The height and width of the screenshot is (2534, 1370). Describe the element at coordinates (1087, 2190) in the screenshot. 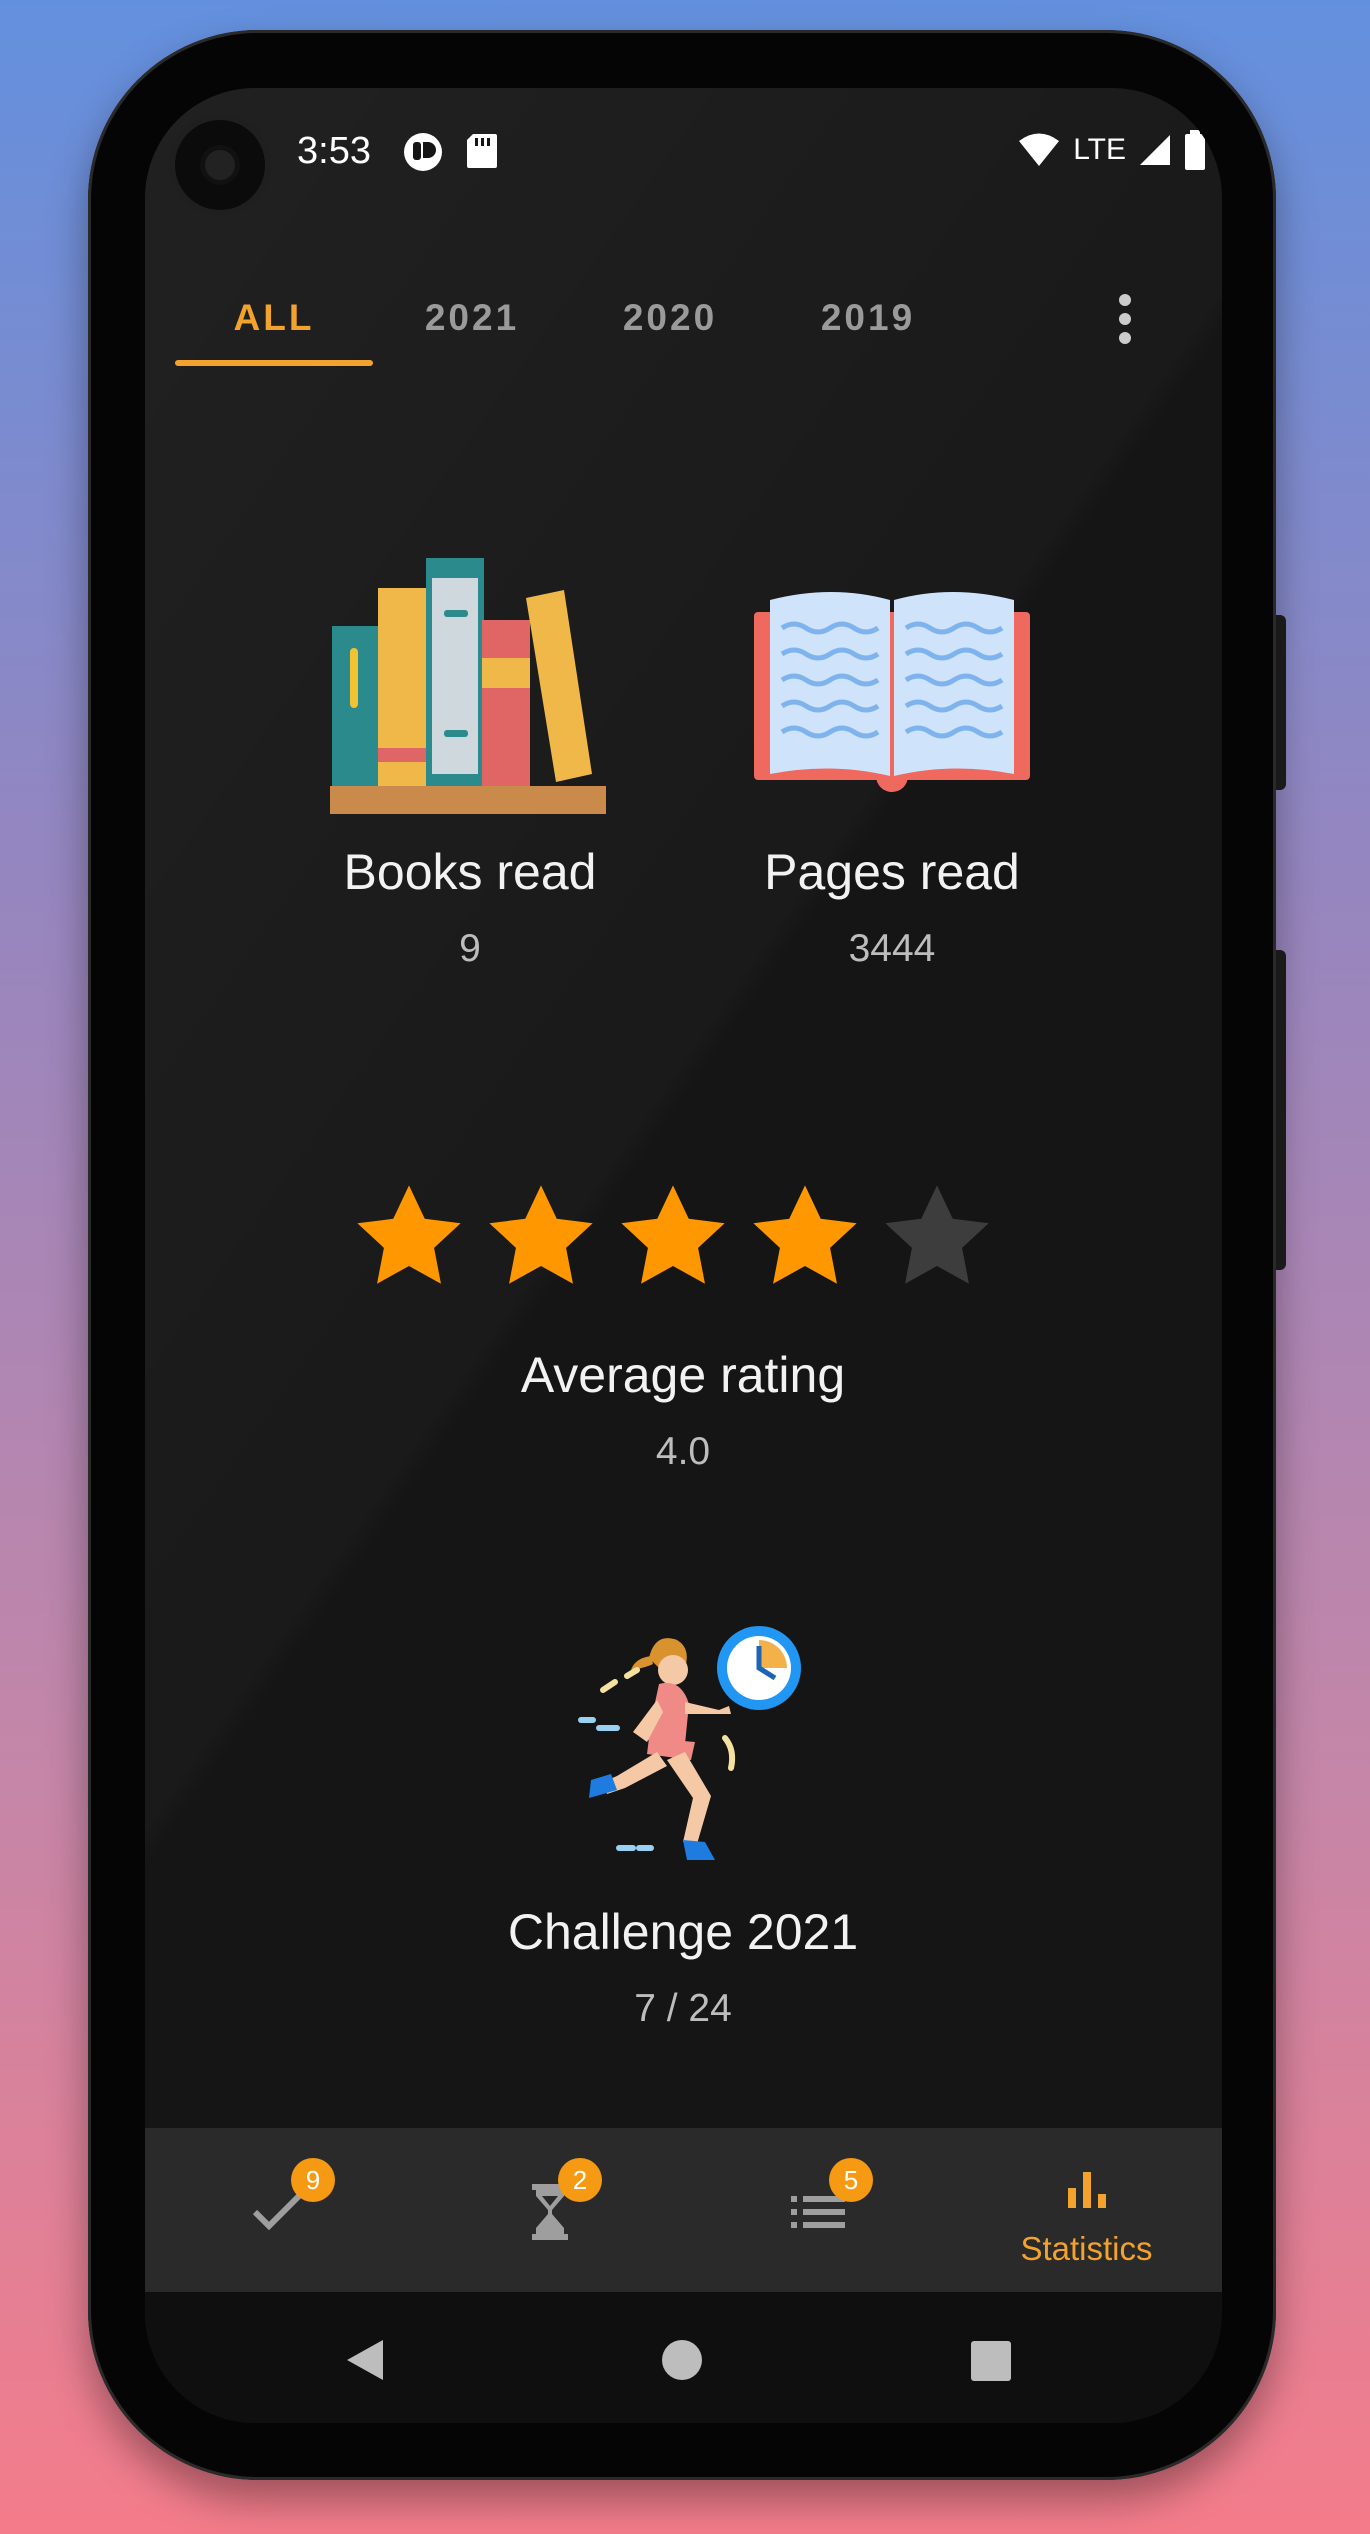

I see `bar-chart-icon` at that location.